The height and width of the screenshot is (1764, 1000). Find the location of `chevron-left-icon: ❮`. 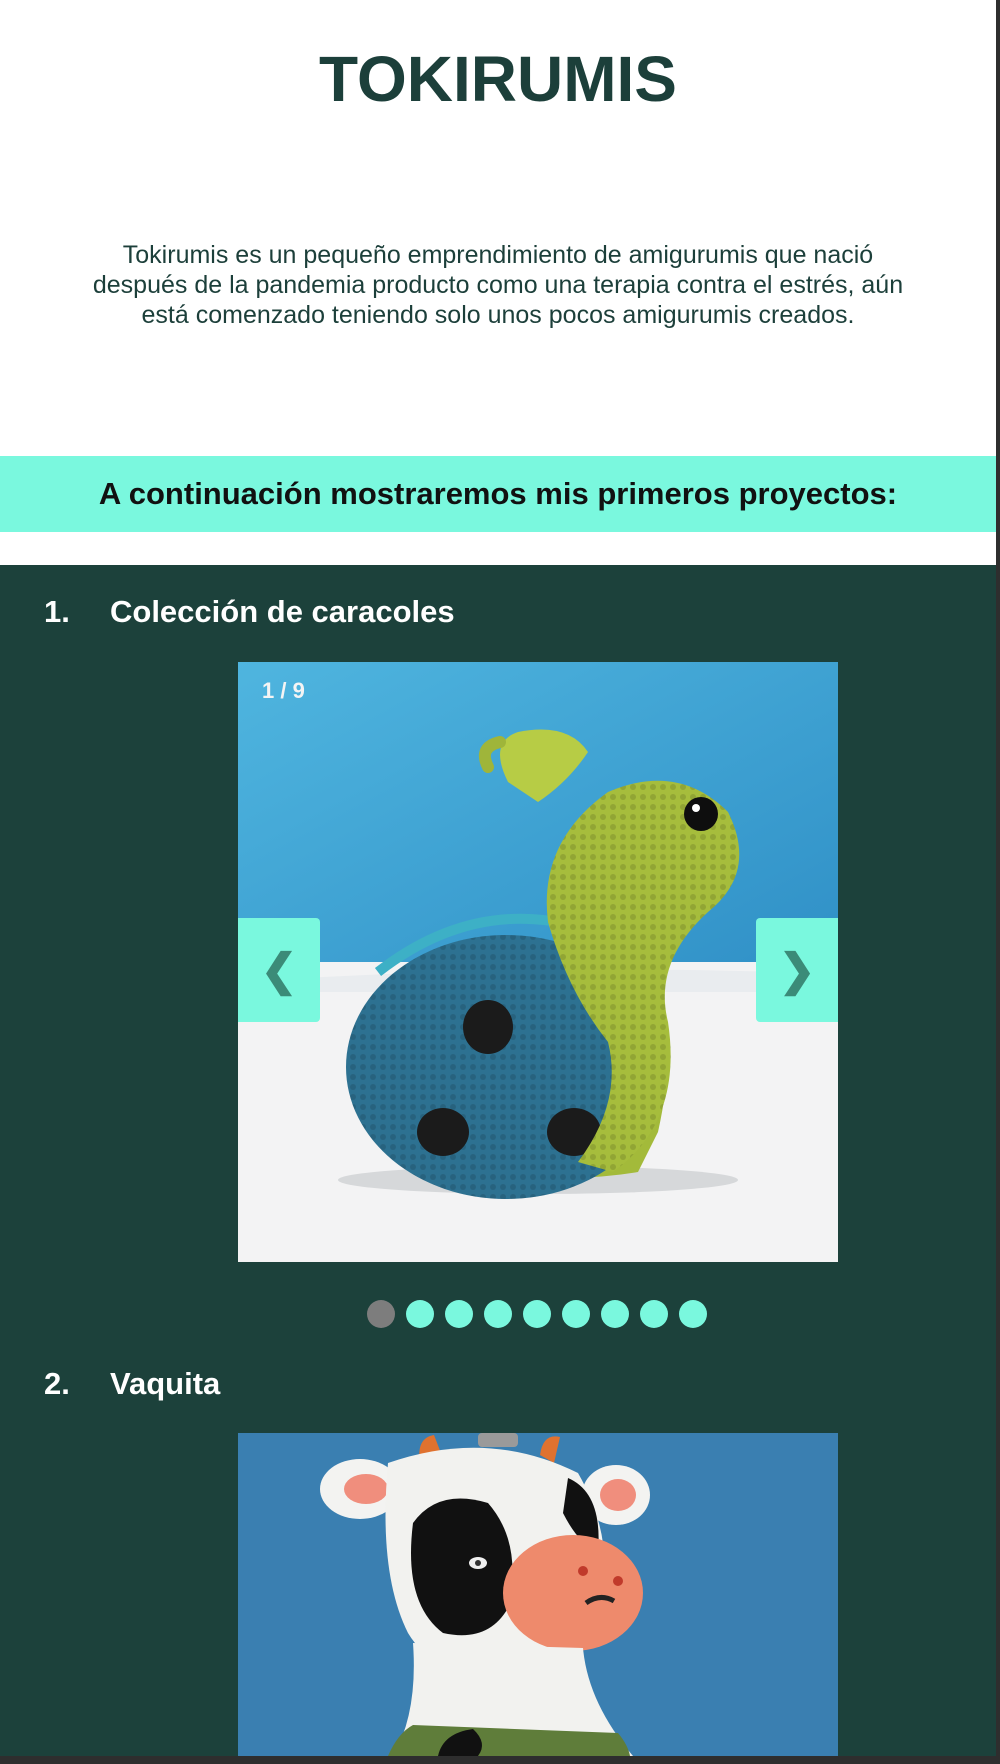

chevron-left-icon: ❮ is located at coordinates (279, 970).